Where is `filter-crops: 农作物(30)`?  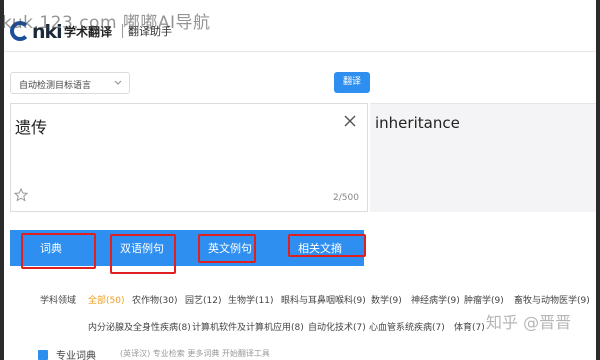
filter-crops: 农作物(30) is located at coordinates (154, 299).